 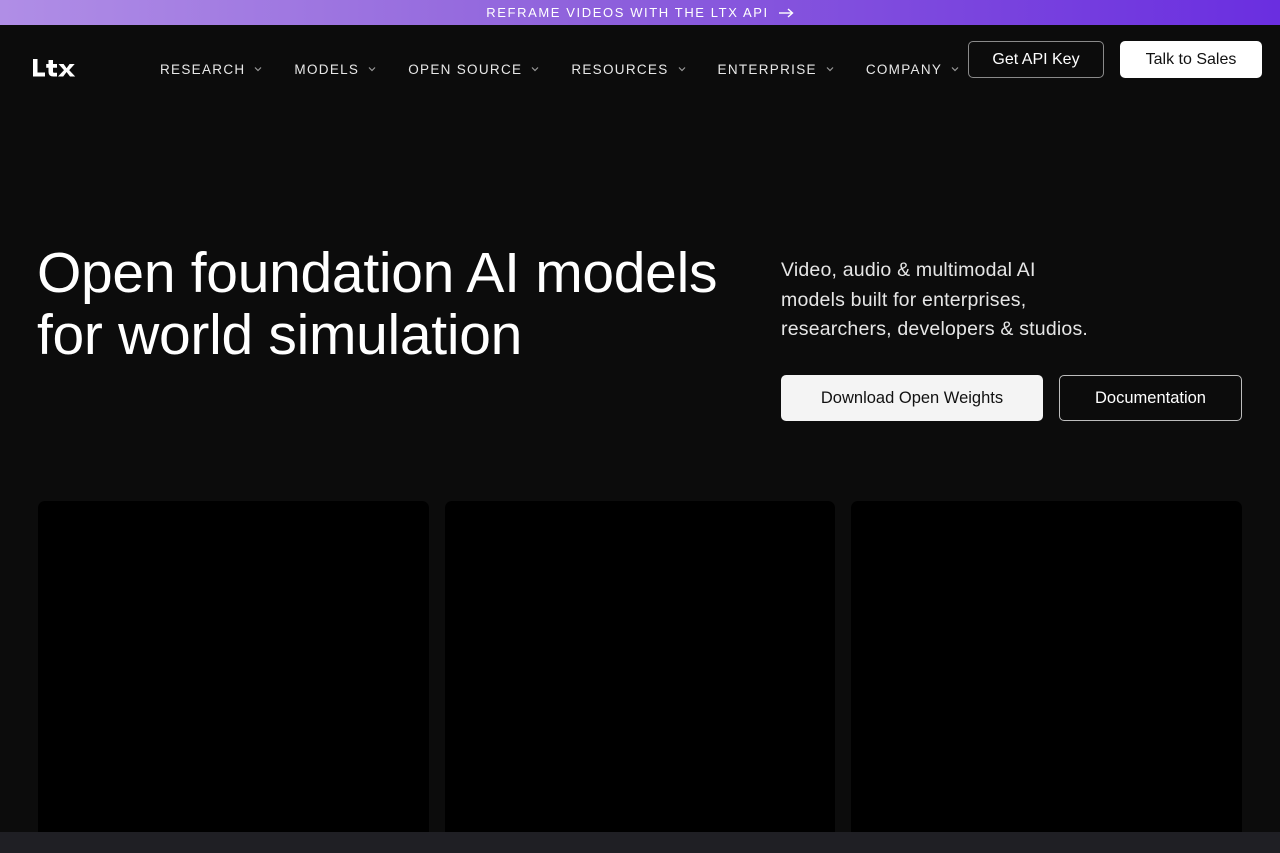 I want to click on bottom-bar, so click(x=640, y=842).